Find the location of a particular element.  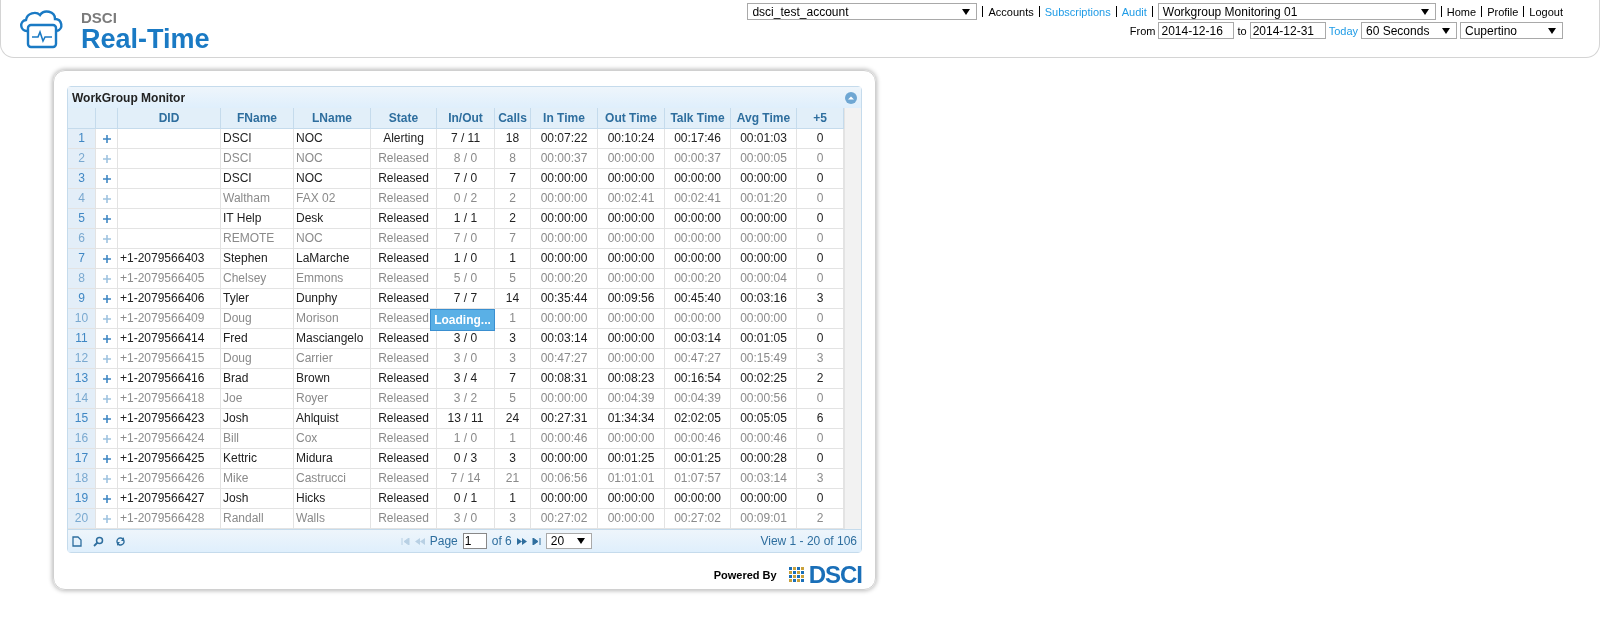

nav-link: Subscriptions is located at coordinates (1077, 11).